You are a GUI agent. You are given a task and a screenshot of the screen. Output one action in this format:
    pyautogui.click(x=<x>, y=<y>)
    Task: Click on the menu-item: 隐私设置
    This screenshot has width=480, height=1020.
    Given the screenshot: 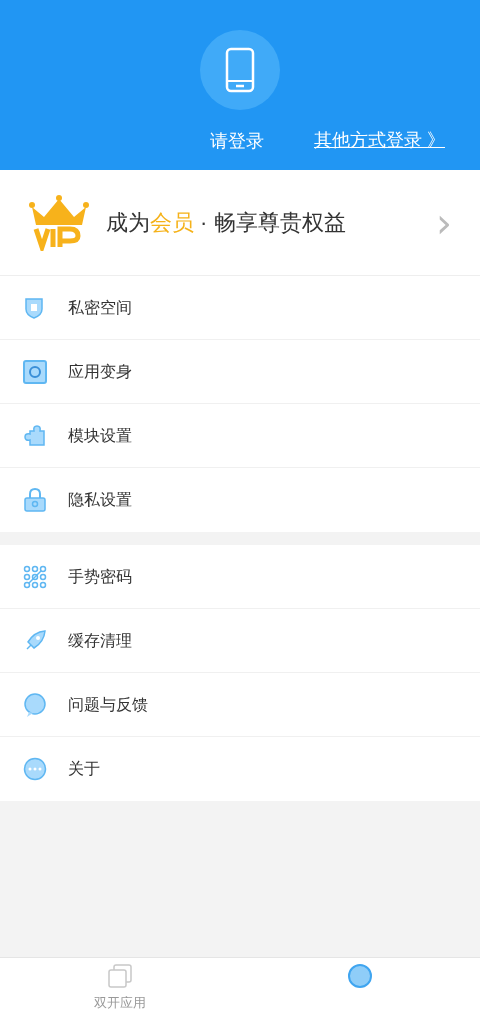 What is the action you would take?
    pyautogui.click(x=240, y=500)
    